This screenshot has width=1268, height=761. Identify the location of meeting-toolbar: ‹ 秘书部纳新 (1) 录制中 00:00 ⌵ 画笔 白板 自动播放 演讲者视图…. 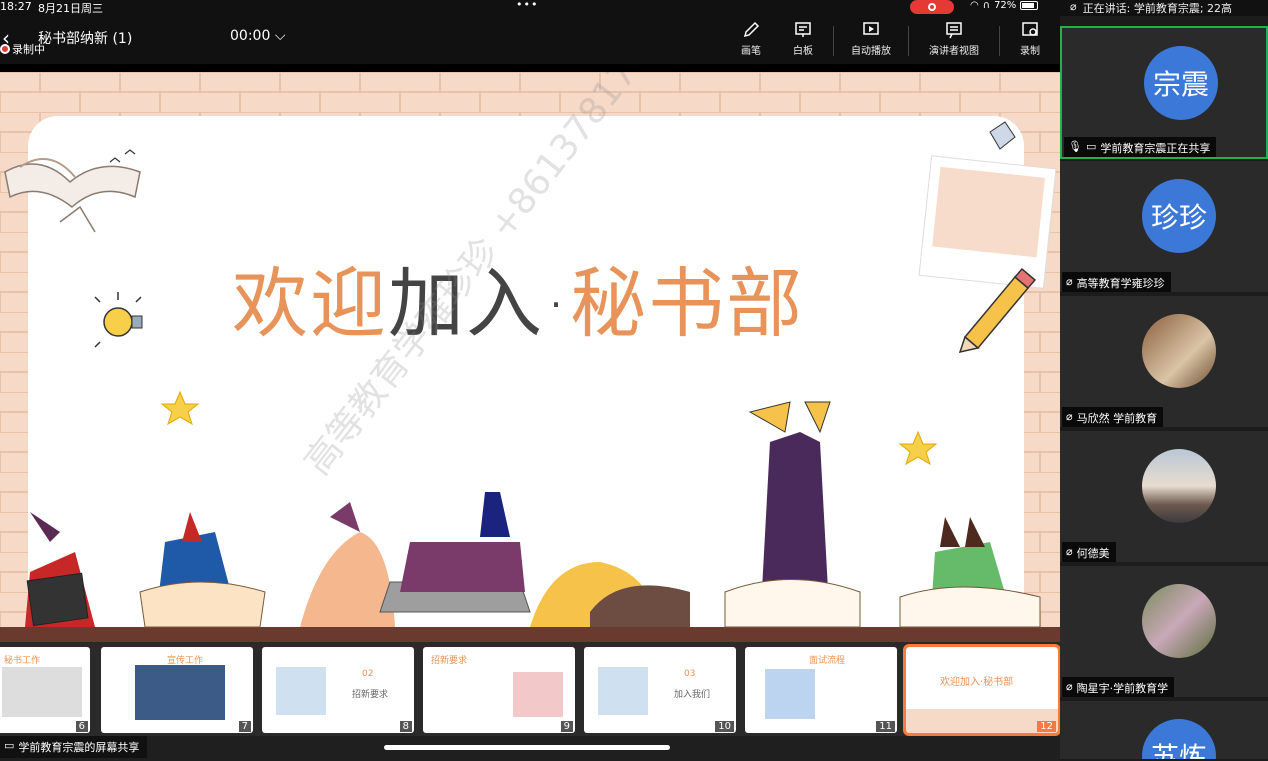
(546, 39).